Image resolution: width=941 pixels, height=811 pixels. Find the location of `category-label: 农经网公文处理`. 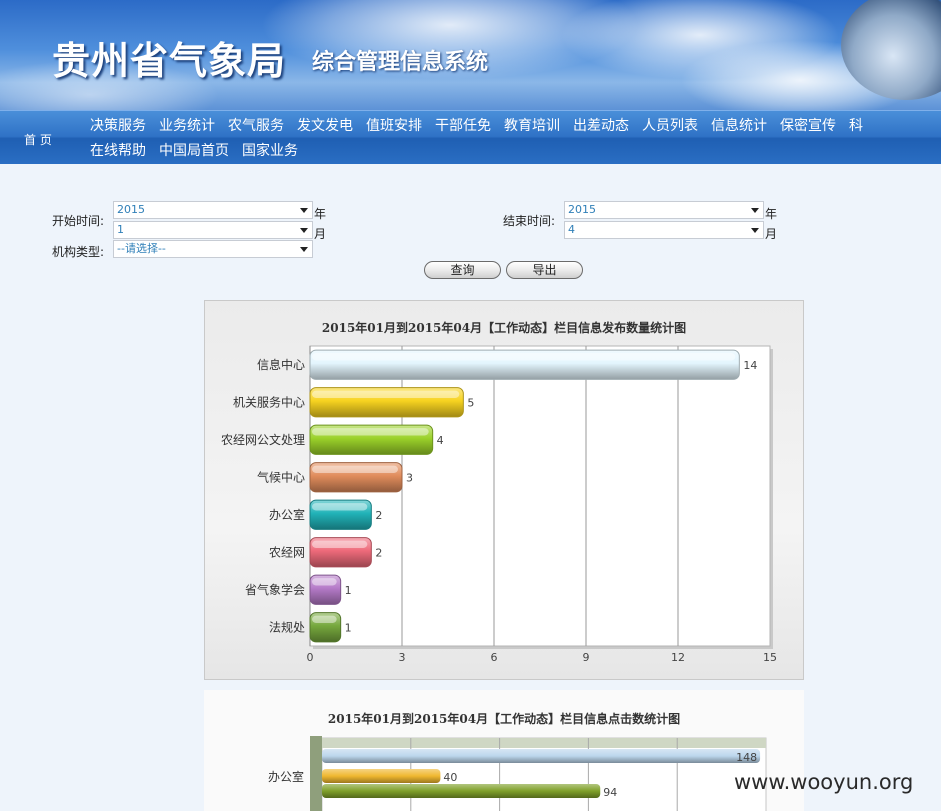

category-label: 农经网公文处理 is located at coordinates (263, 439).